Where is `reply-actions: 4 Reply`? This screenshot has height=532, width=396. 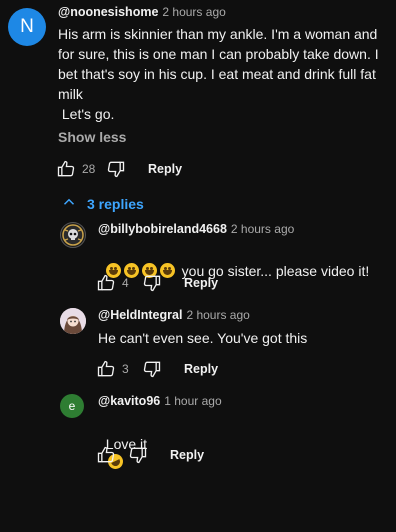 reply-actions: 4 Reply is located at coordinates (157, 283).